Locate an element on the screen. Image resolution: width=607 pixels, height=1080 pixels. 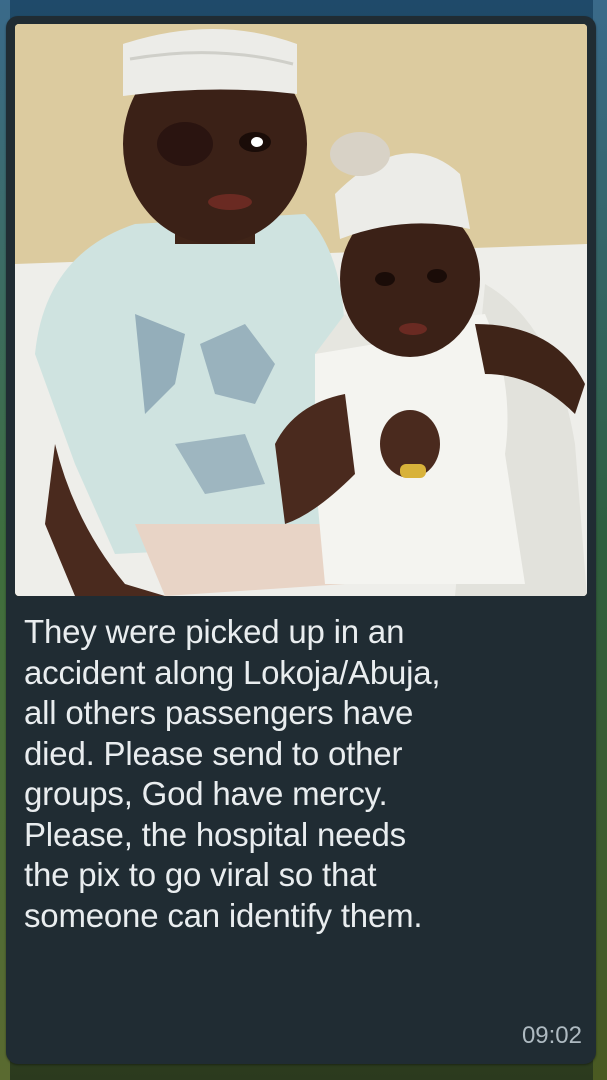
caption-line: accident along Lokoja/Abuja, is located at coordinates (232, 672).